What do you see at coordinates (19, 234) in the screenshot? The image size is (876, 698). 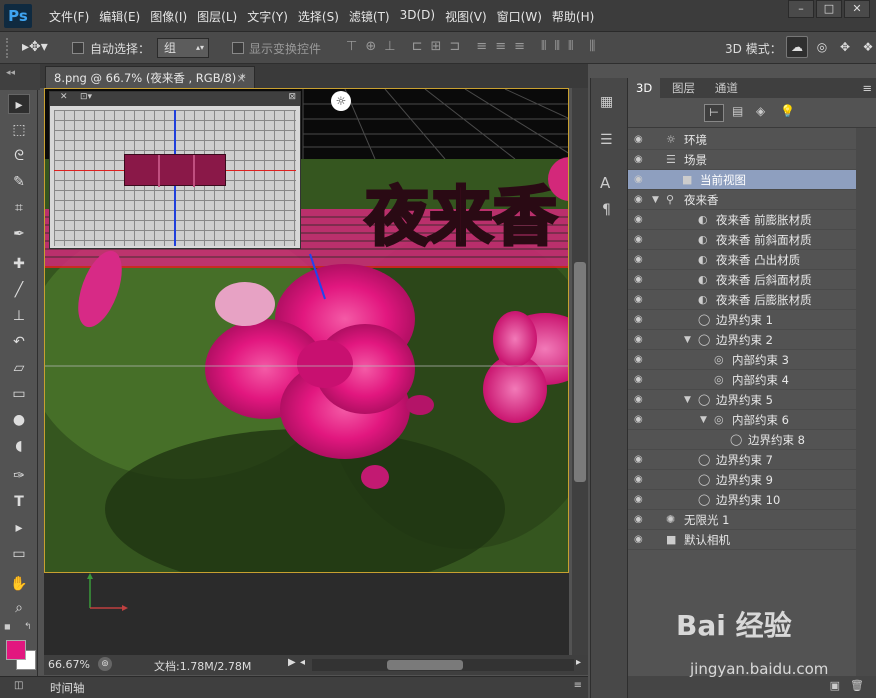 I see `eyedropper-tool-icon: ✒` at bounding box center [19, 234].